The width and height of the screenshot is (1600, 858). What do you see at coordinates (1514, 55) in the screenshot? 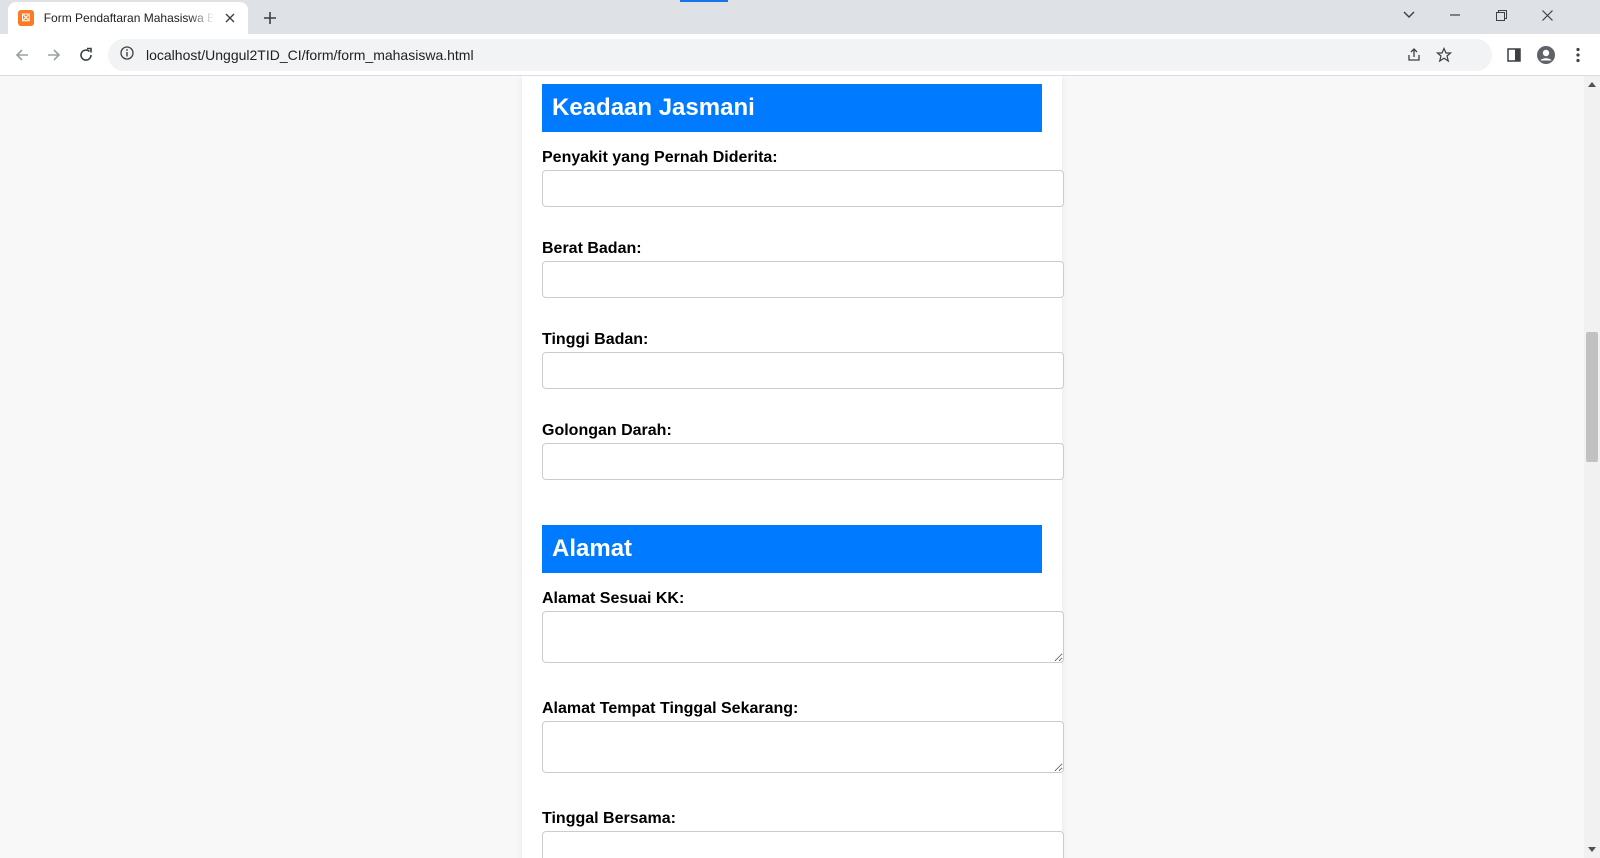
I see `side-panel-icon` at bounding box center [1514, 55].